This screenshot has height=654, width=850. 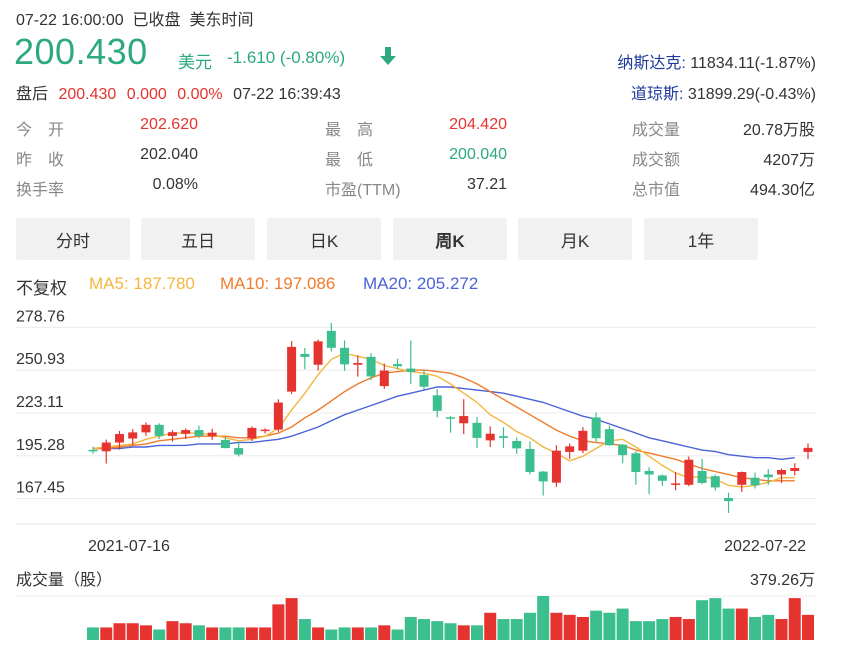 I want to click on y-tick-label: 278.76, so click(x=40, y=316).